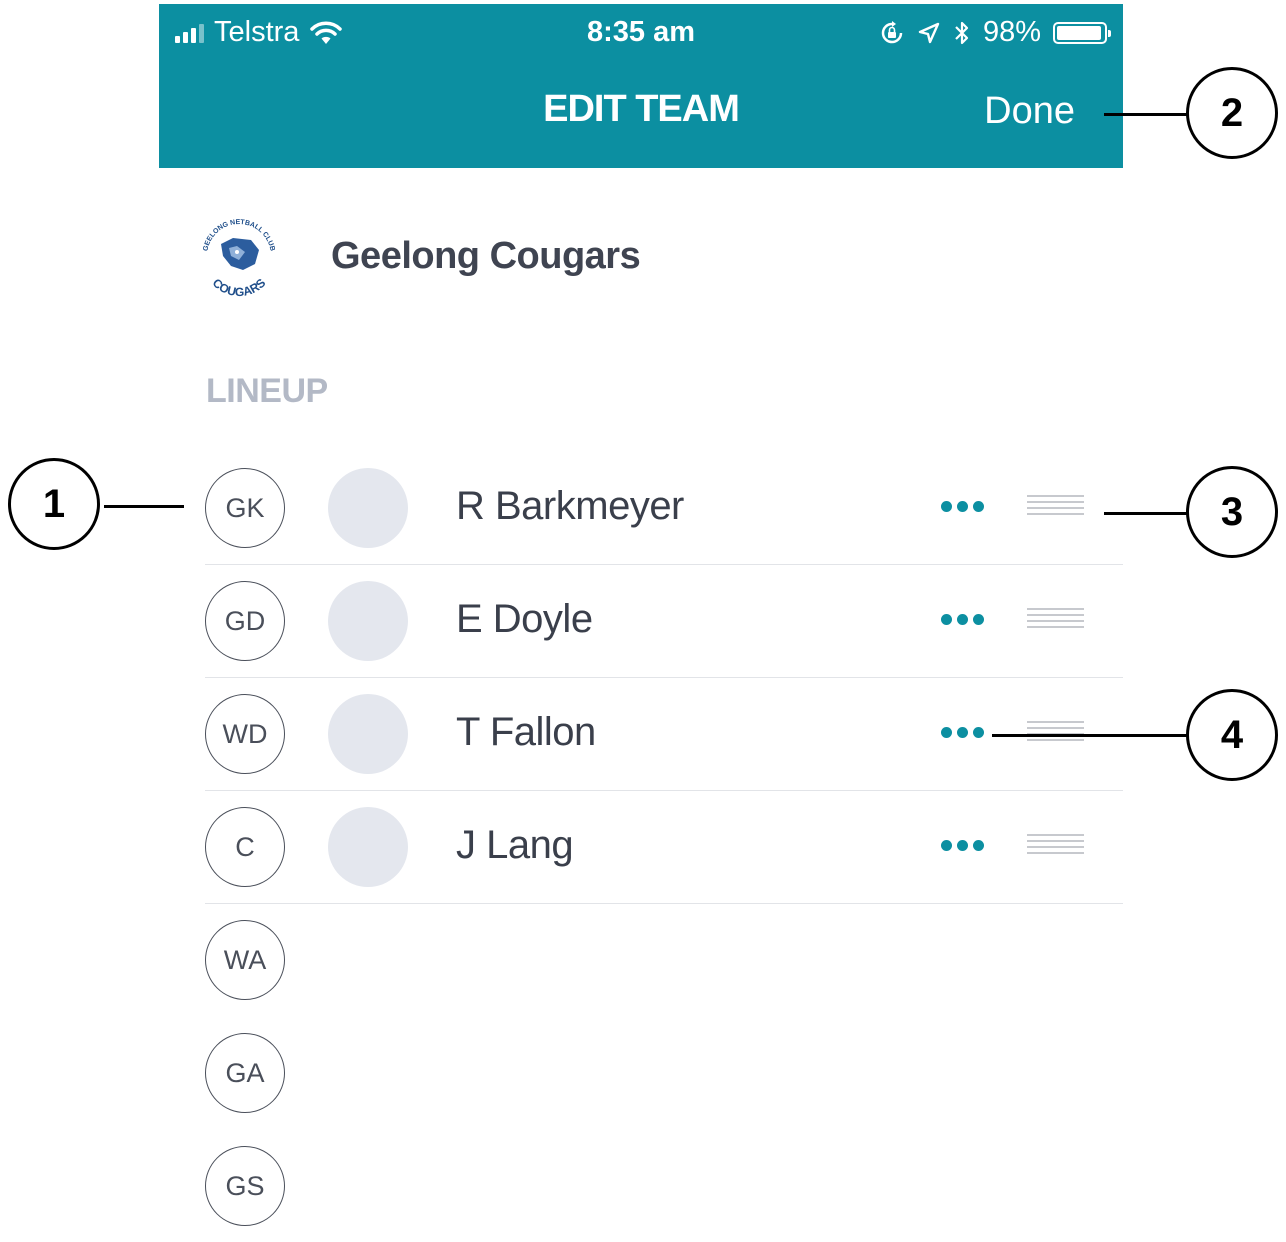  What do you see at coordinates (1029, 111) in the screenshot?
I see `done-button: Done` at bounding box center [1029, 111].